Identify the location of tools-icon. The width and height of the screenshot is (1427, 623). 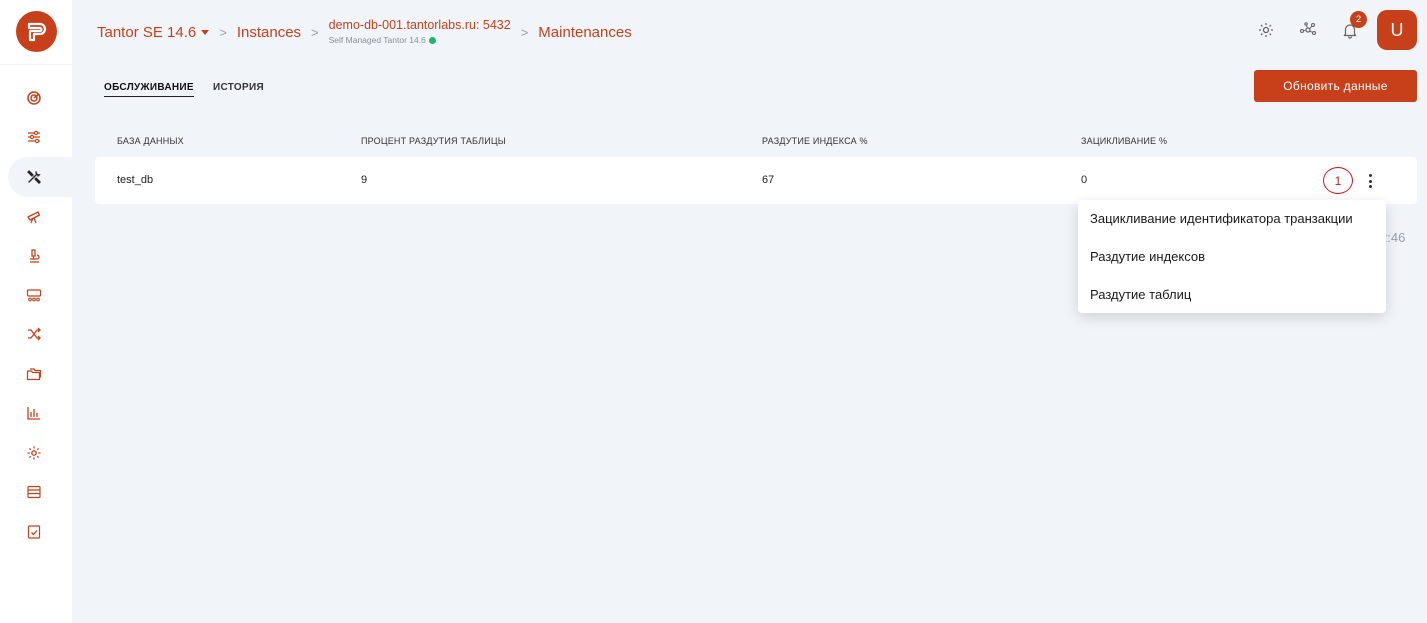
(34, 177).